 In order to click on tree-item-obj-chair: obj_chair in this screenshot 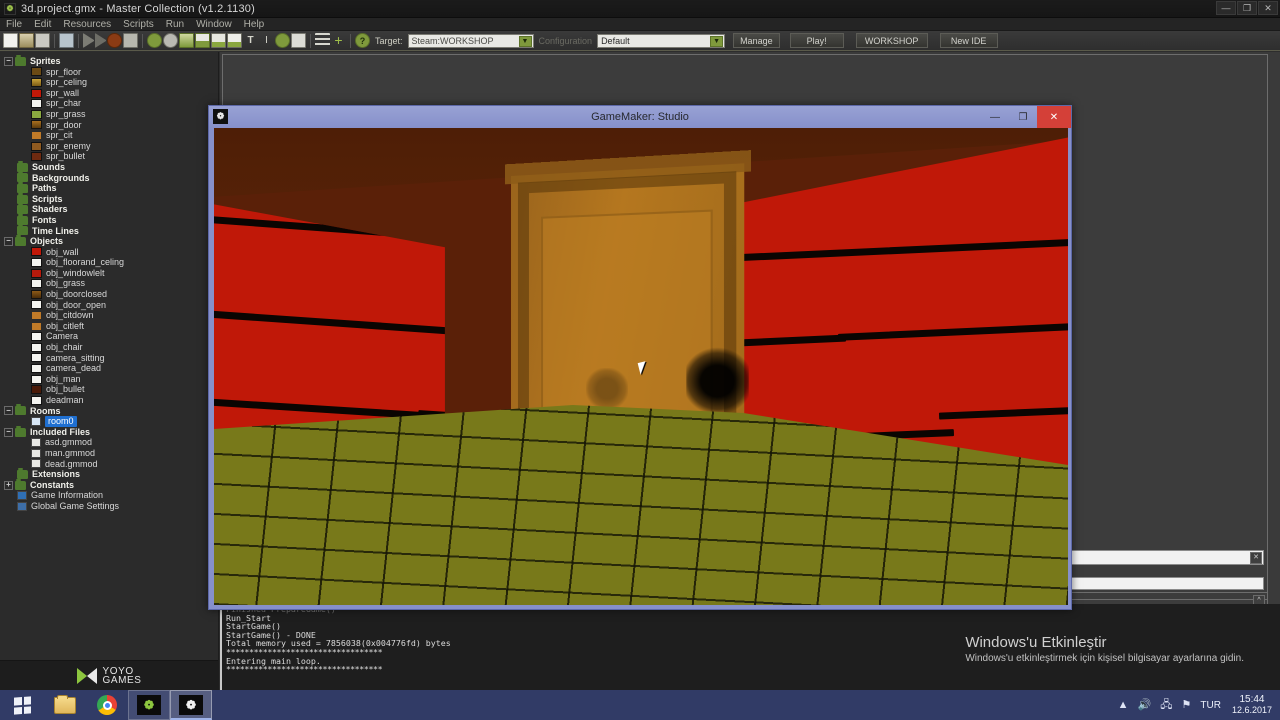, I will do `click(111, 347)`.